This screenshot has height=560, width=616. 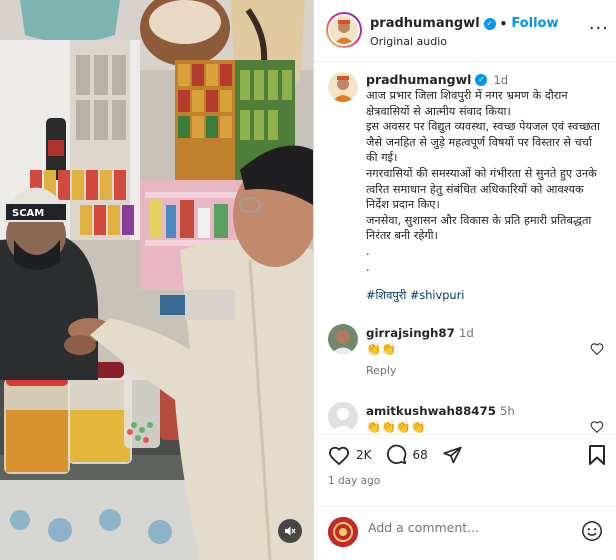 What do you see at coordinates (410, 333) in the screenshot?
I see `comment-username: girrajsingh87` at bounding box center [410, 333].